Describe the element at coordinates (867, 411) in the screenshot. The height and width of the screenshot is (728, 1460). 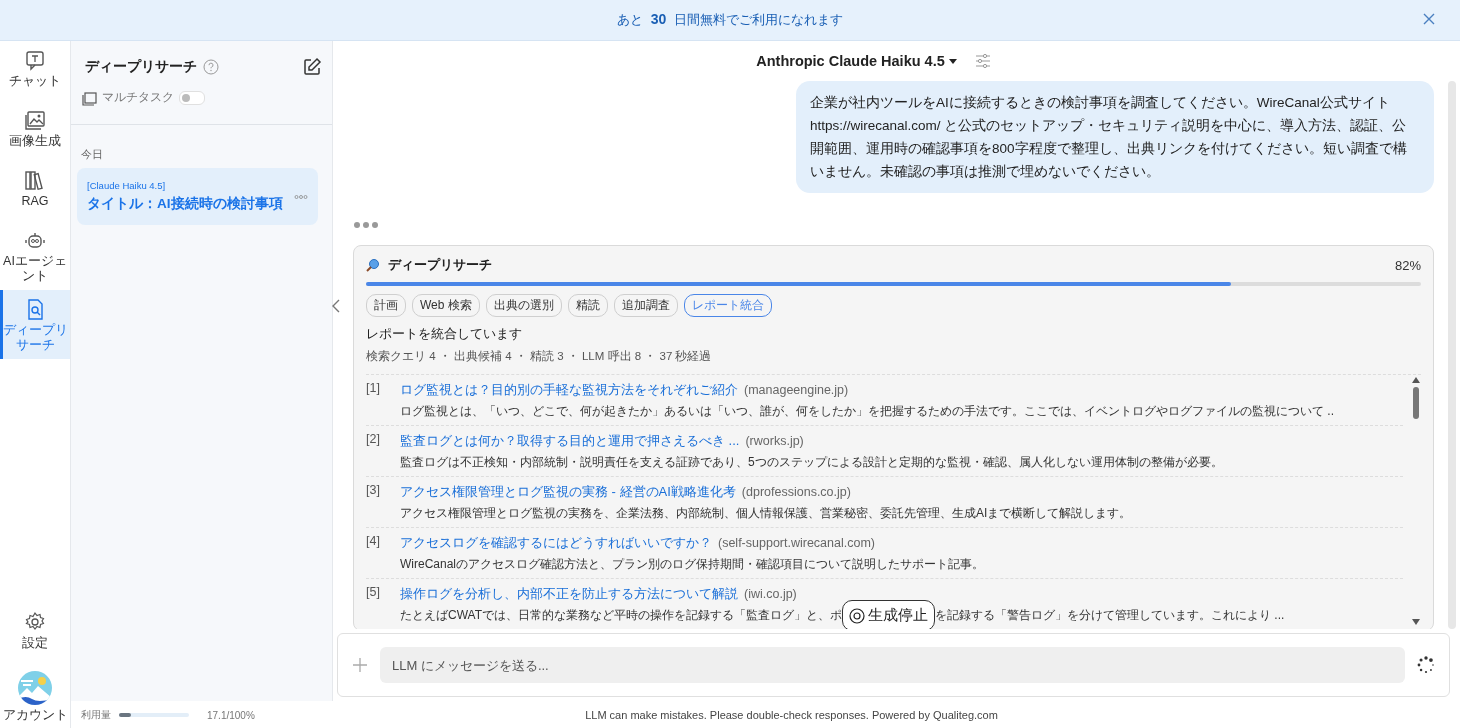
I see `source-snippet: ログ監視とは、「いつ、どこで、何が起きたか」あるいは「いつ、誰が、何をしたか」を把握するための手法です。ここでは、イベントログやログファイルの監視について ..` at that location.